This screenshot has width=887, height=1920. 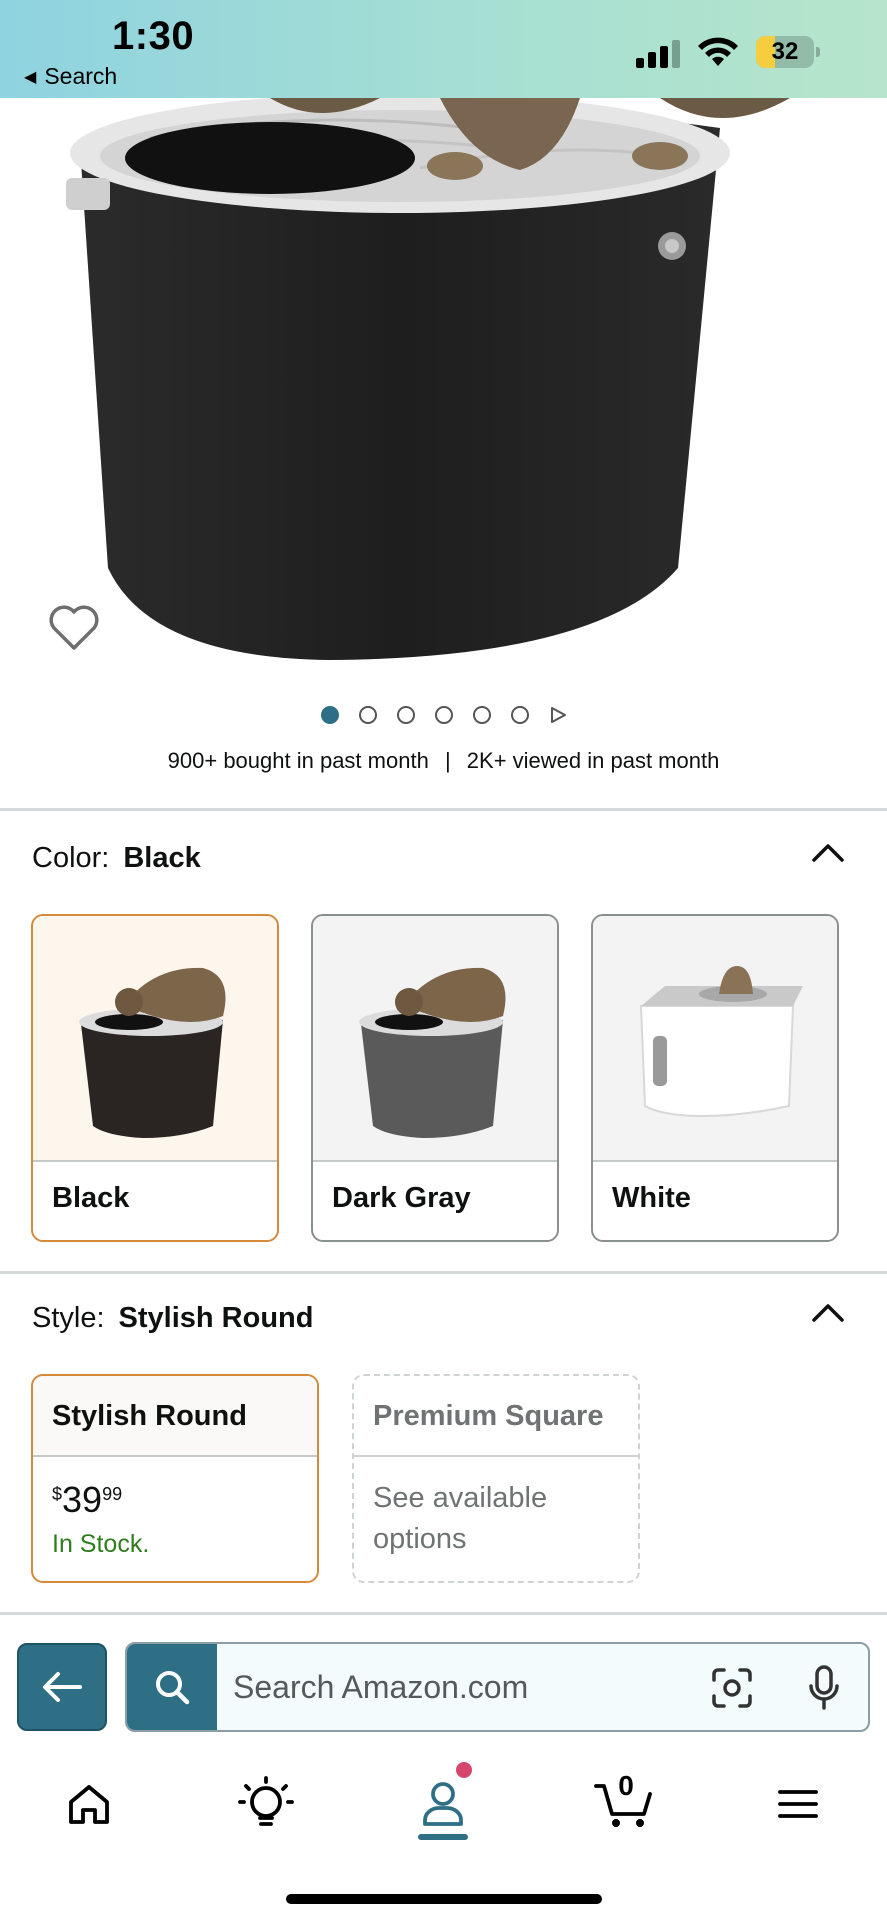 What do you see at coordinates (82, 1499) in the screenshot?
I see `price-whole: 39` at bounding box center [82, 1499].